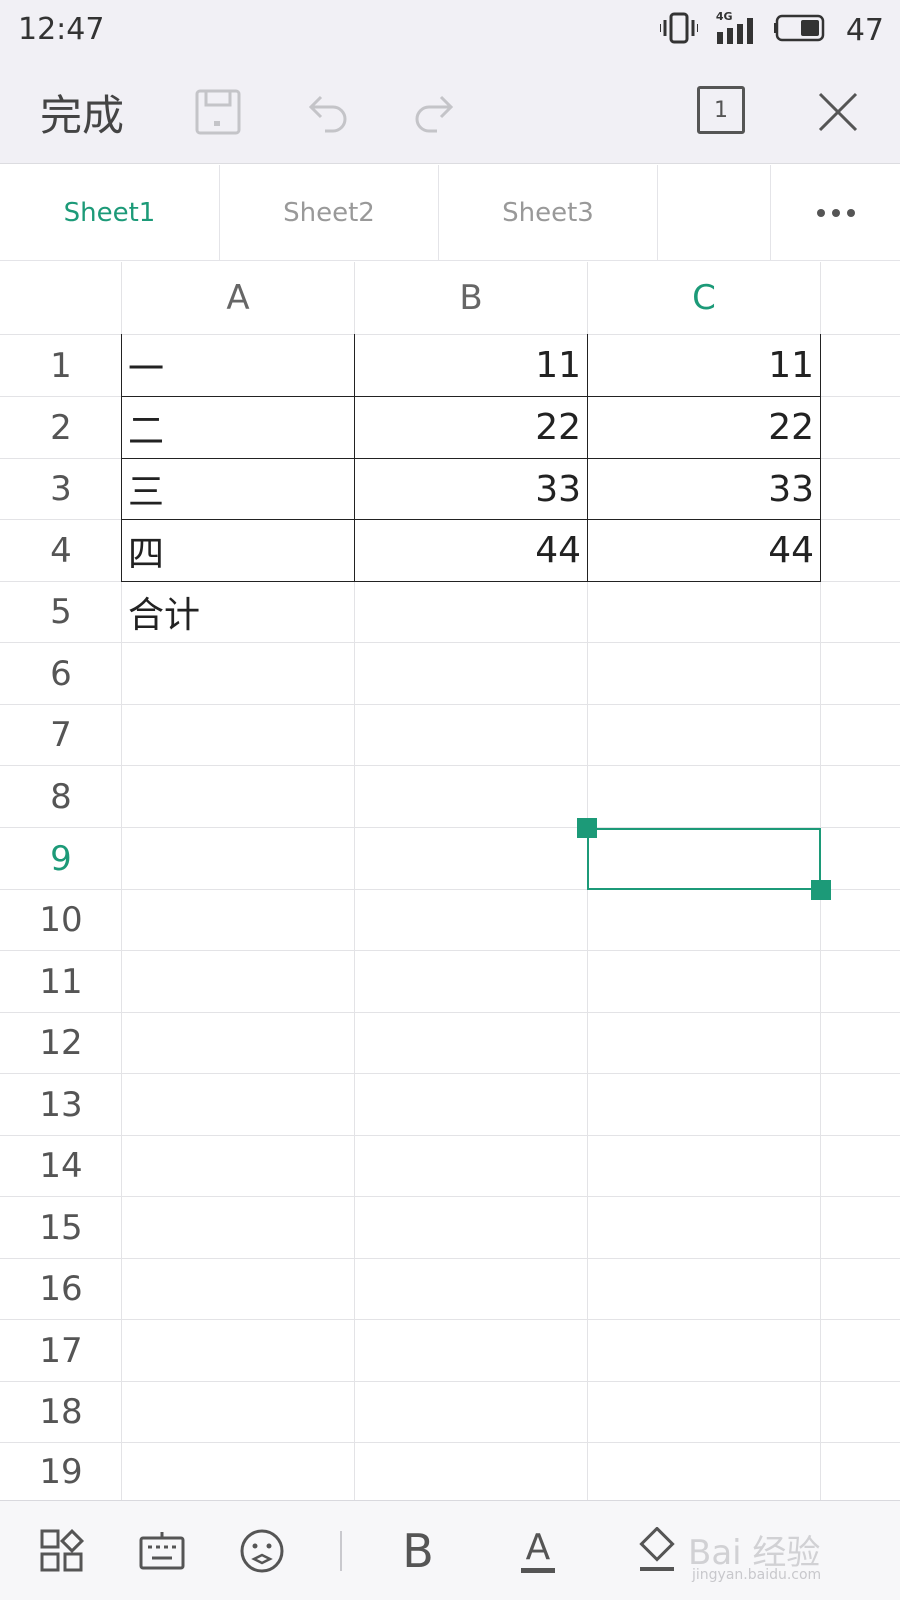  I want to click on save-icon, so click(218, 112).